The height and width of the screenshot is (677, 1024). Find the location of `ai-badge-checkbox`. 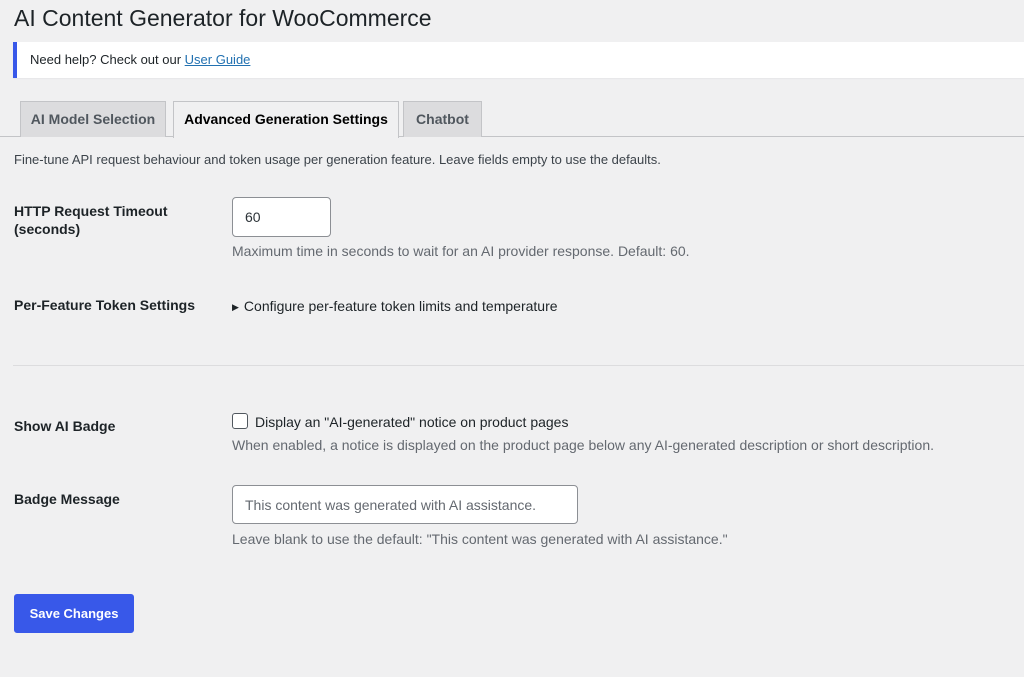

ai-badge-checkbox is located at coordinates (240, 421).